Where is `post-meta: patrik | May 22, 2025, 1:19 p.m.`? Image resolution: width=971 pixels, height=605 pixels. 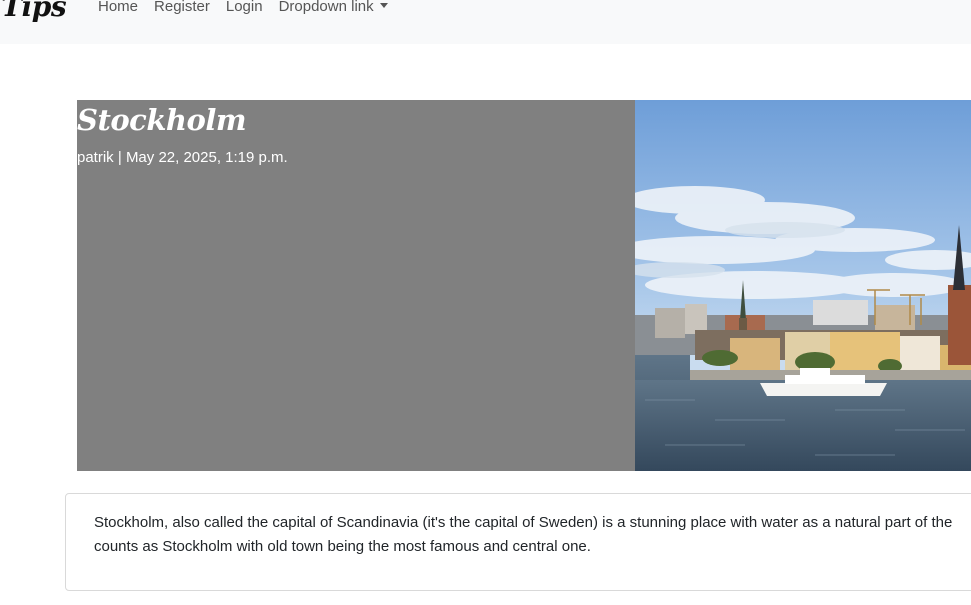 post-meta: patrik | May 22, 2025, 1:19 p.m. is located at coordinates (182, 157).